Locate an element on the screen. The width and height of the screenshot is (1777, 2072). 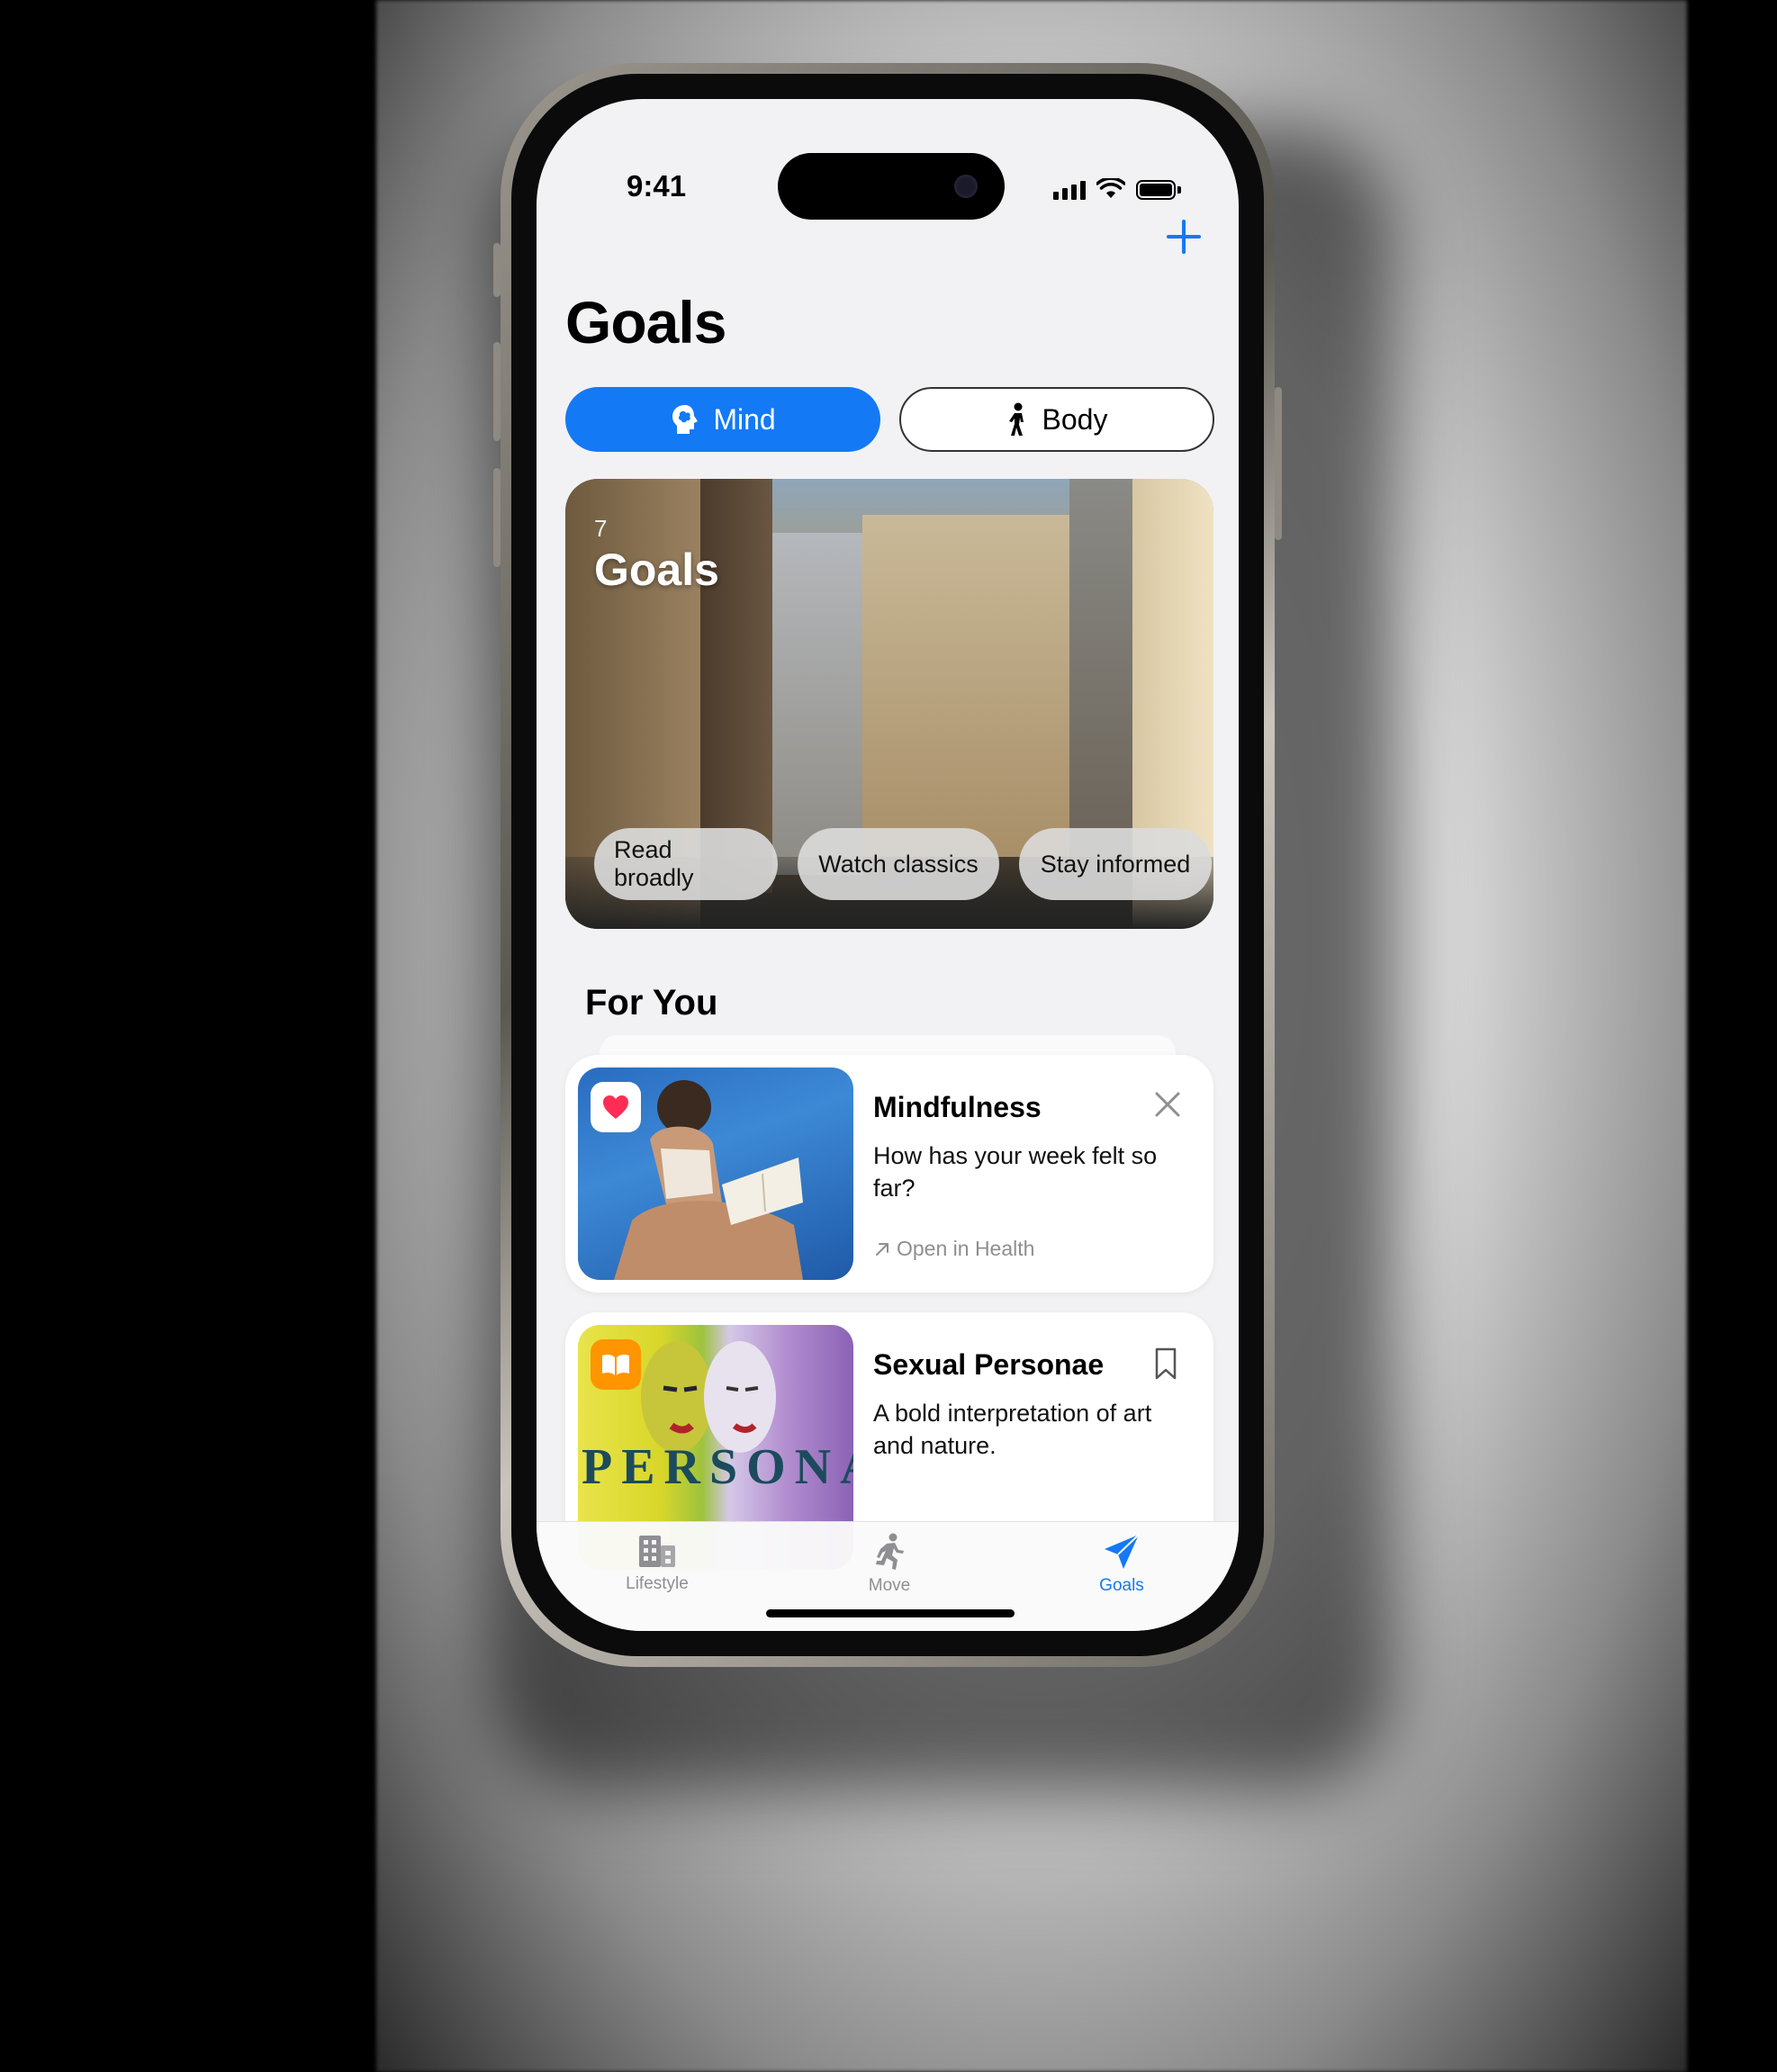
paper-plane-icon is located at coordinates (1122, 1552).